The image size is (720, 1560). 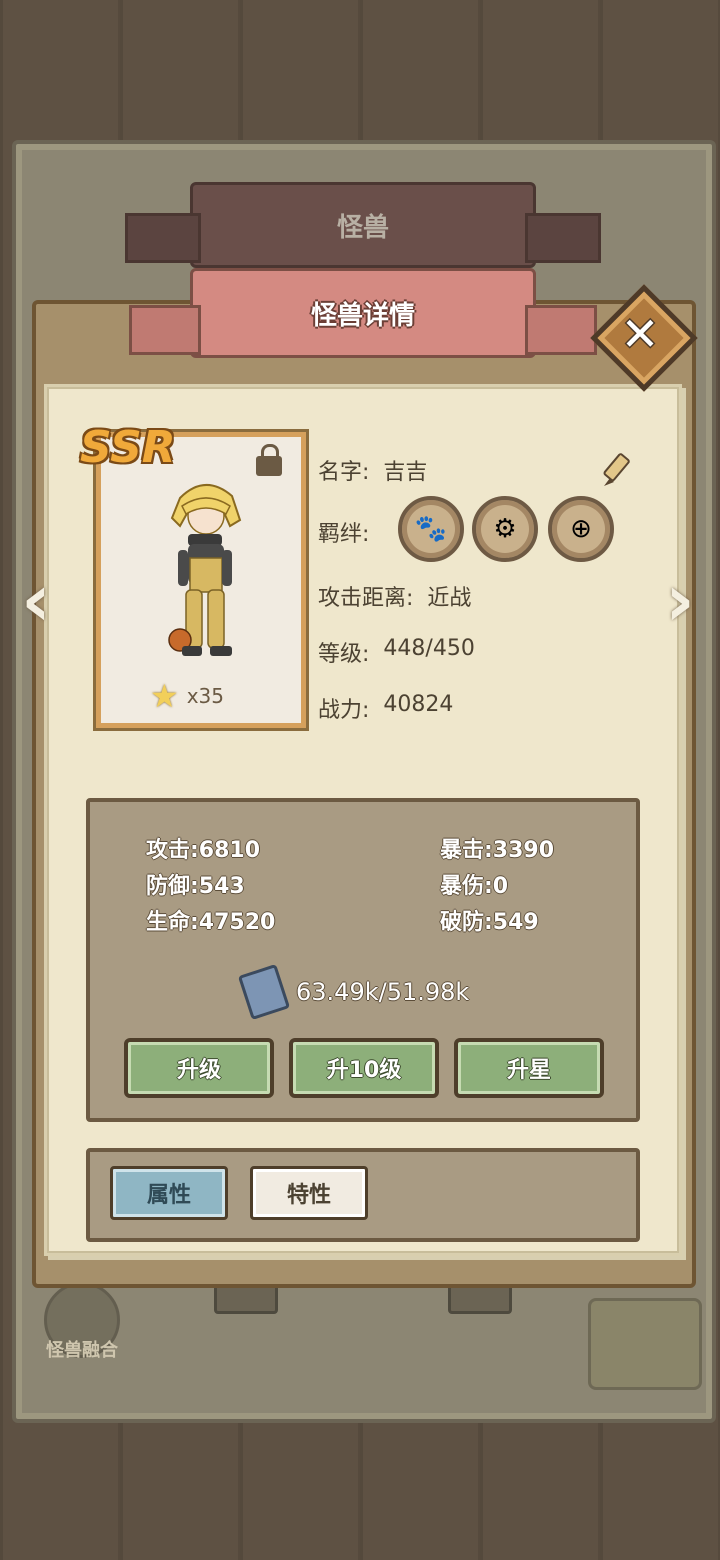 I want to click on resource-row: 63.49k/51.98k, so click(x=353, y=992).